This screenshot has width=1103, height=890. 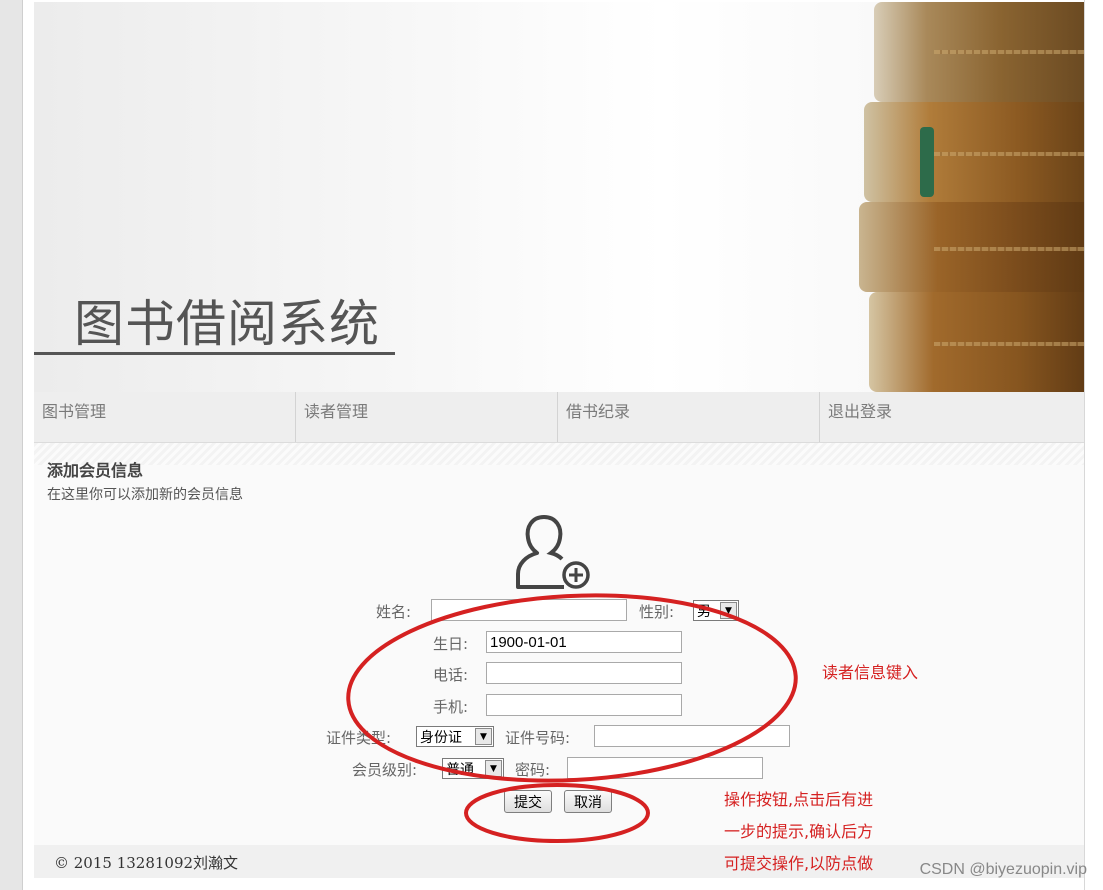 I want to click on watermark-text: CSDN @biyezuopin.vip, so click(x=1003, y=869).